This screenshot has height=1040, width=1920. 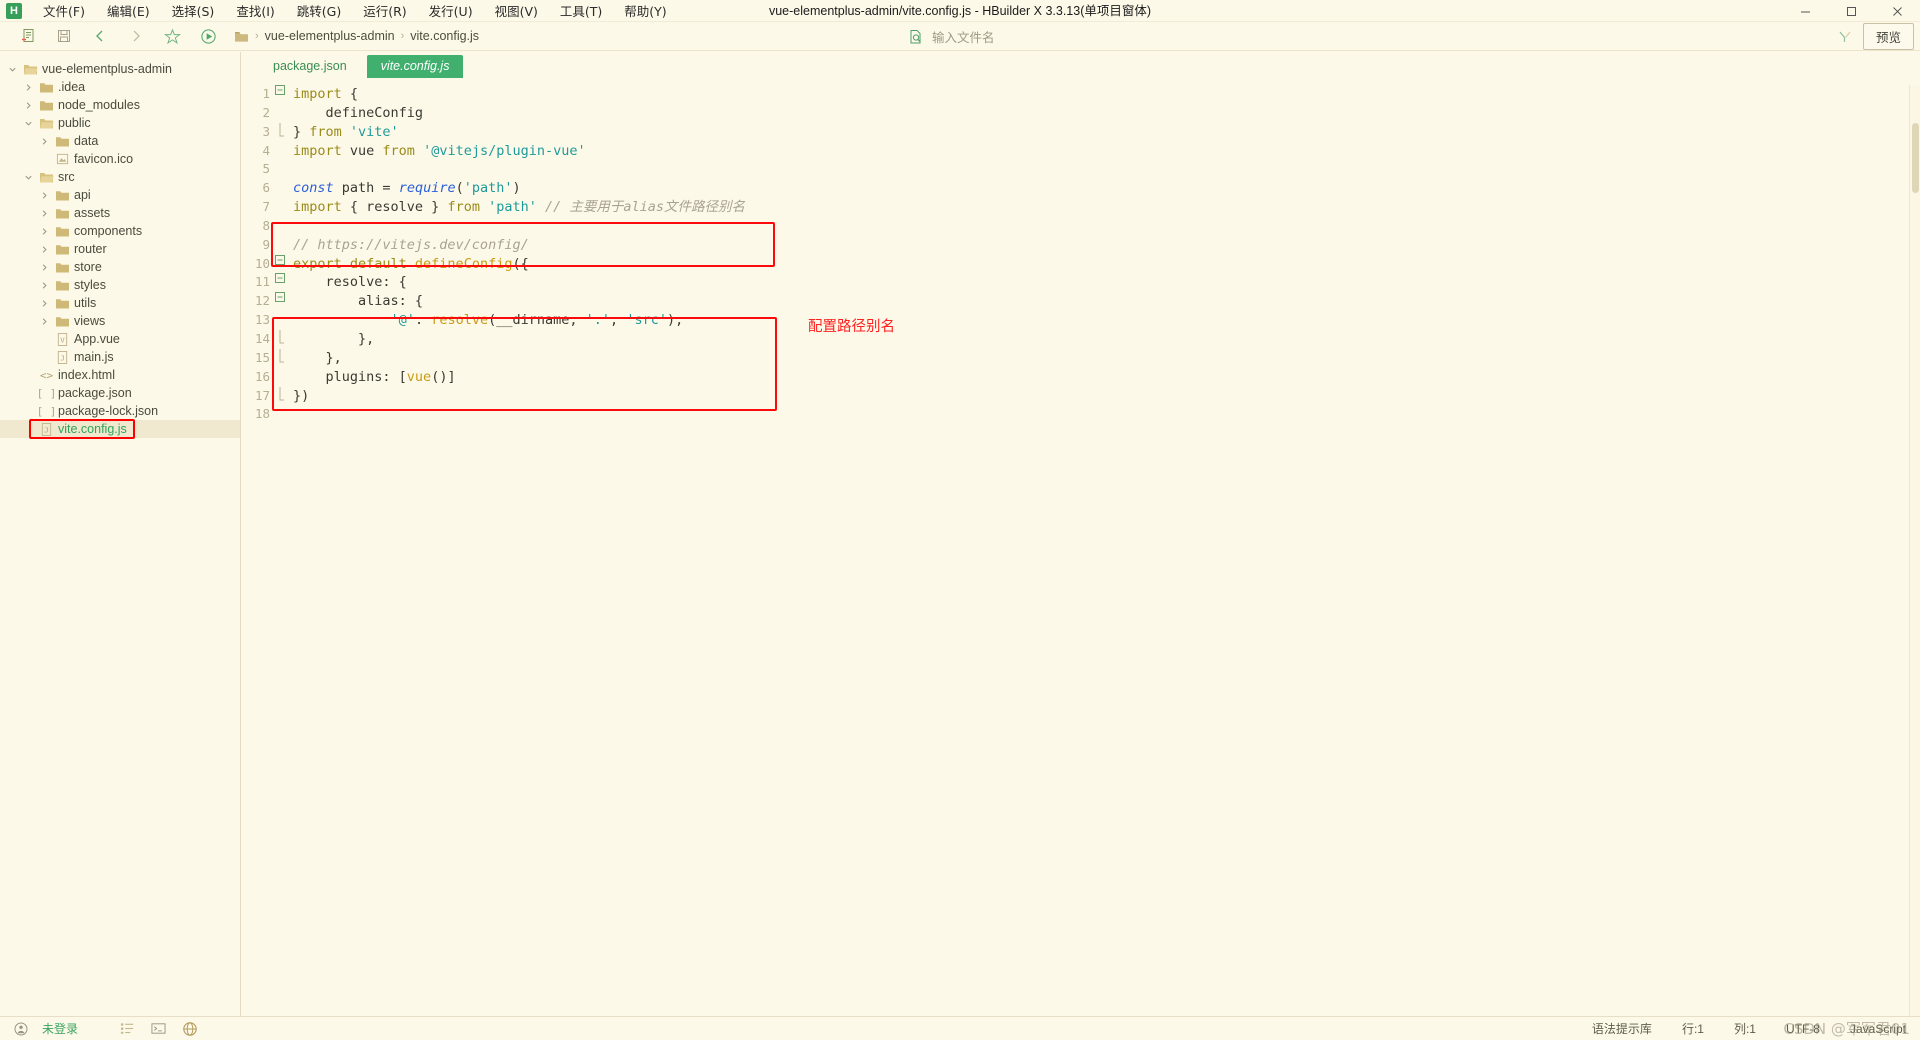 I want to click on new-file-icon, so click(x=28, y=36).